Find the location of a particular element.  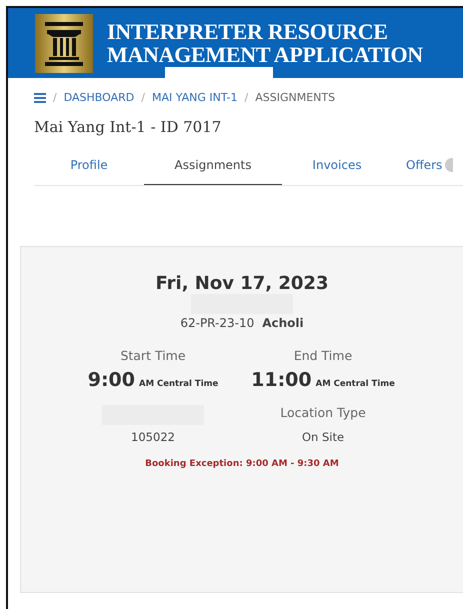

tab: Offers is located at coordinates (423, 165).